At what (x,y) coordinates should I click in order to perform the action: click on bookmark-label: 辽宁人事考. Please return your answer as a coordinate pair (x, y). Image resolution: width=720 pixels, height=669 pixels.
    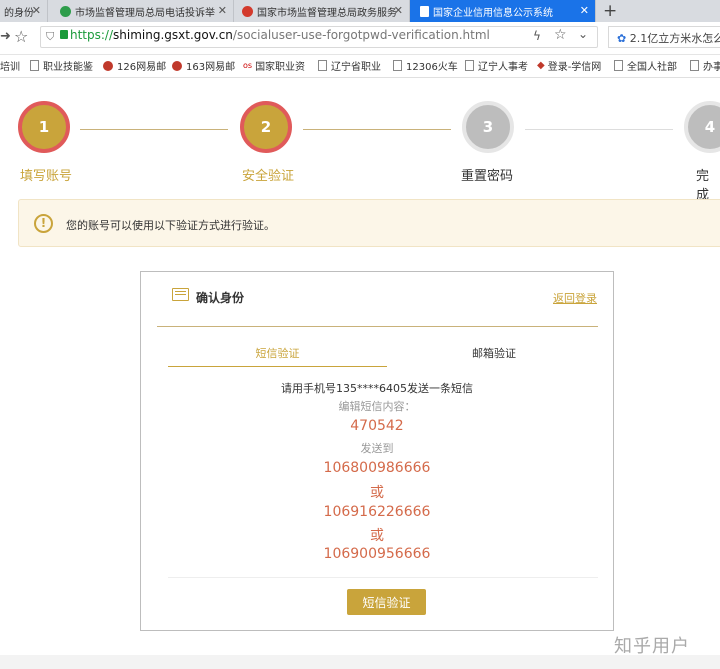
    Looking at the image, I should click on (503, 67).